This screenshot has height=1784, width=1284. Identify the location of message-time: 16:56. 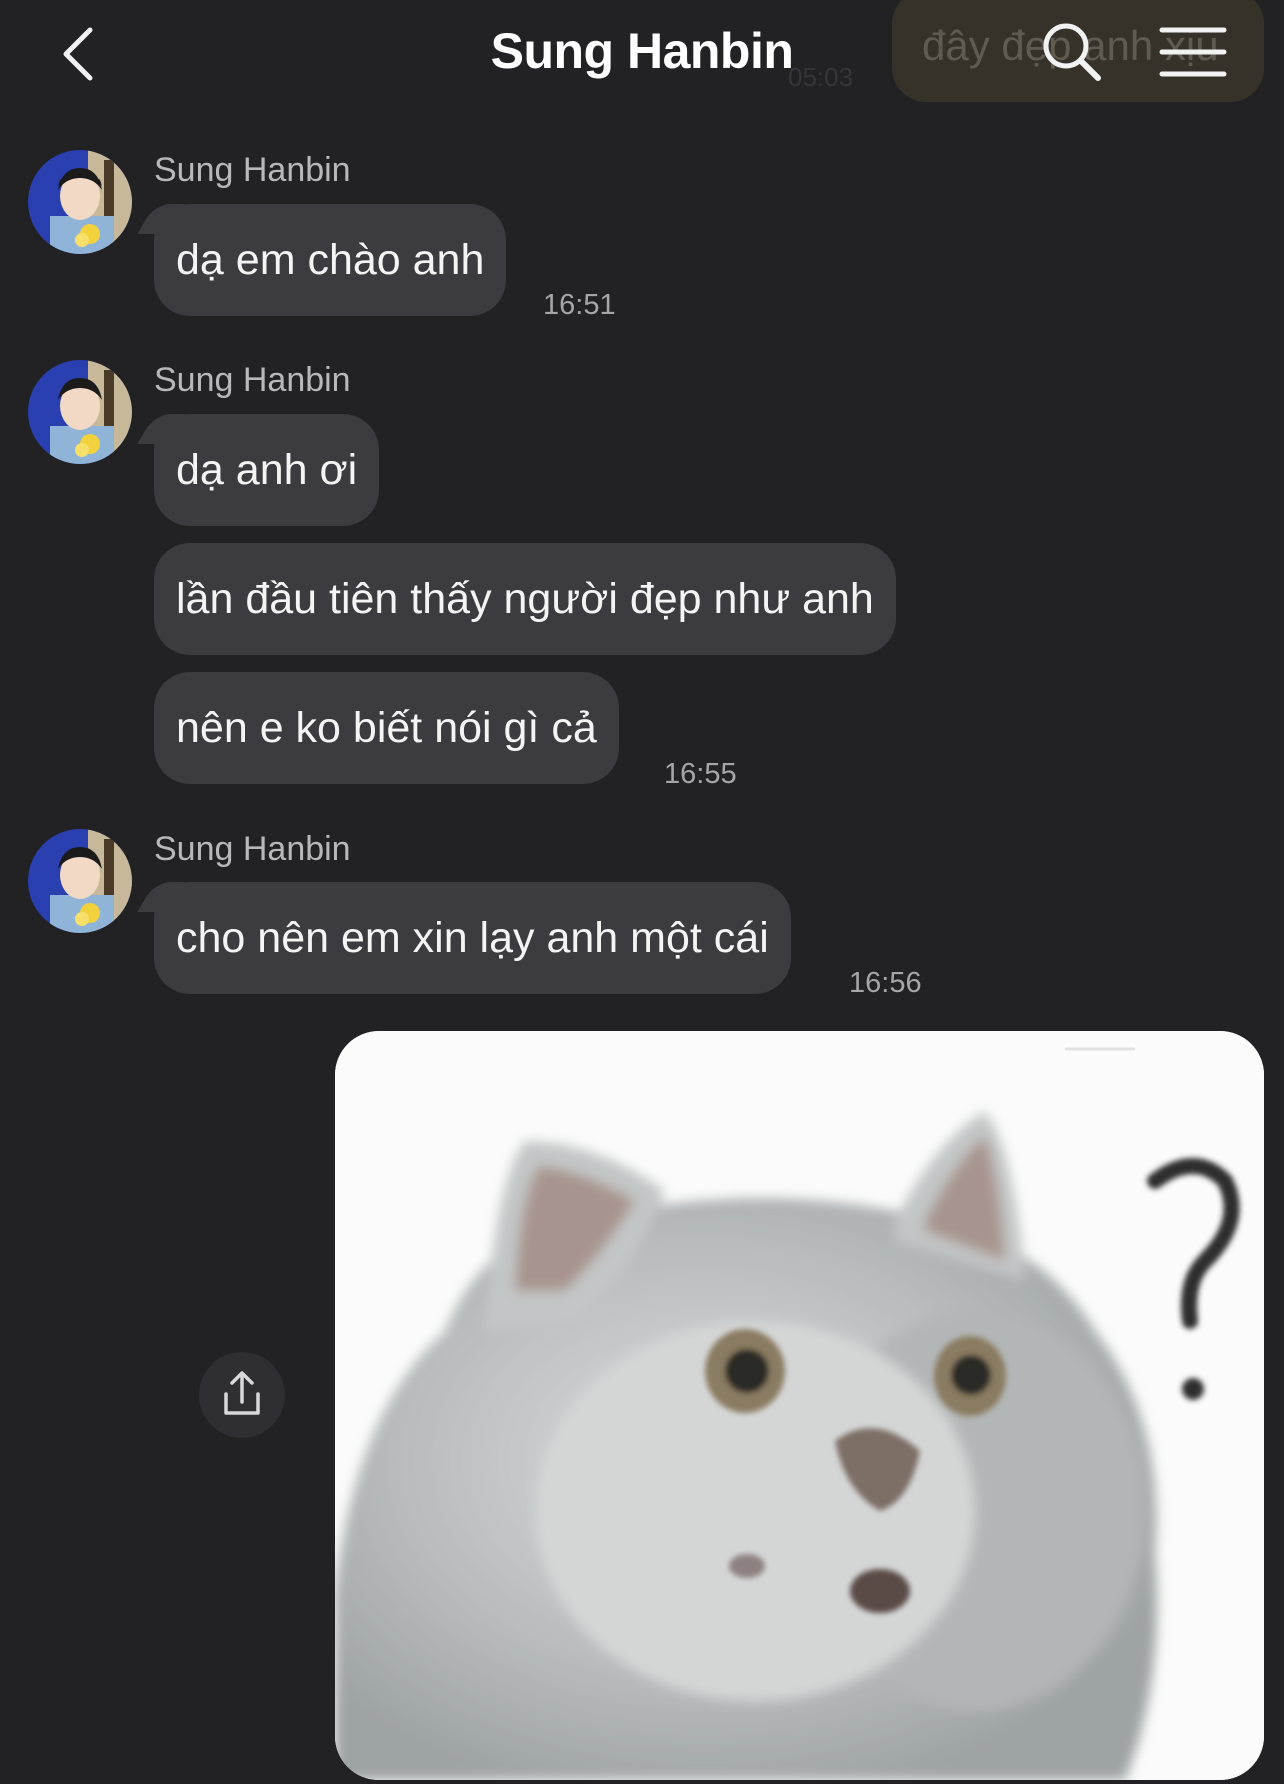
(885, 983).